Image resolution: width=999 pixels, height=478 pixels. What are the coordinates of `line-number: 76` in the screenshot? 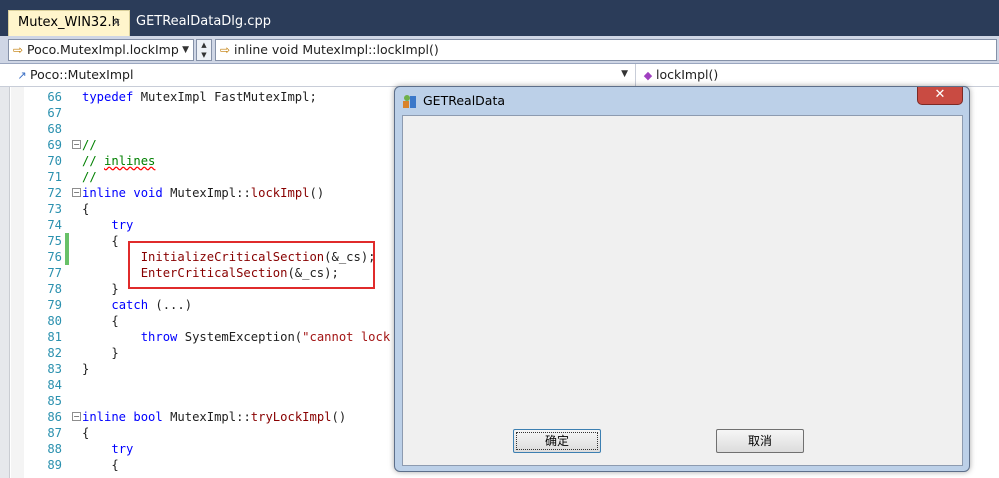 It's located at (54, 257).